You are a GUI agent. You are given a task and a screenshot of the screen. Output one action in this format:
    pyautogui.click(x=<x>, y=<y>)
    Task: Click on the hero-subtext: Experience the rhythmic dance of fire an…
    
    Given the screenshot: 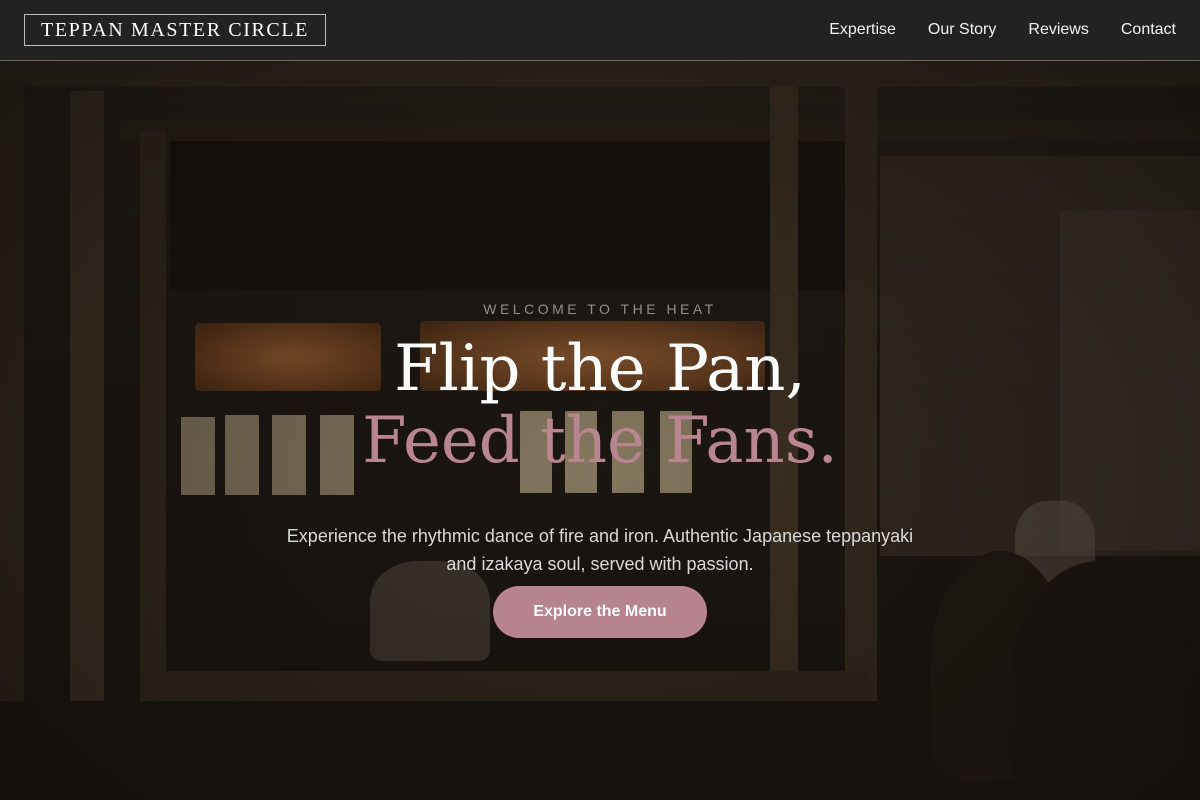 What is the action you would take?
    pyautogui.click(x=600, y=550)
    